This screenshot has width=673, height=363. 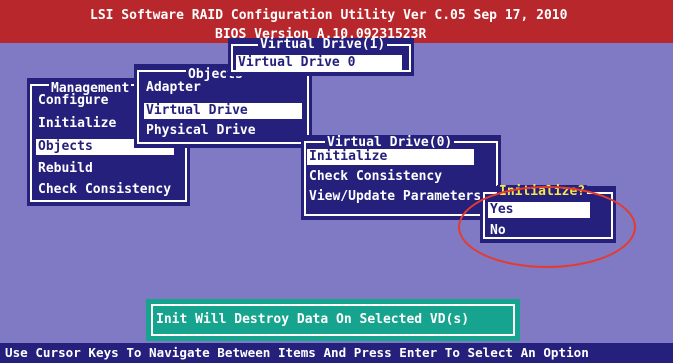 I want to click on highlight-oval, so click(x=547, y=227).